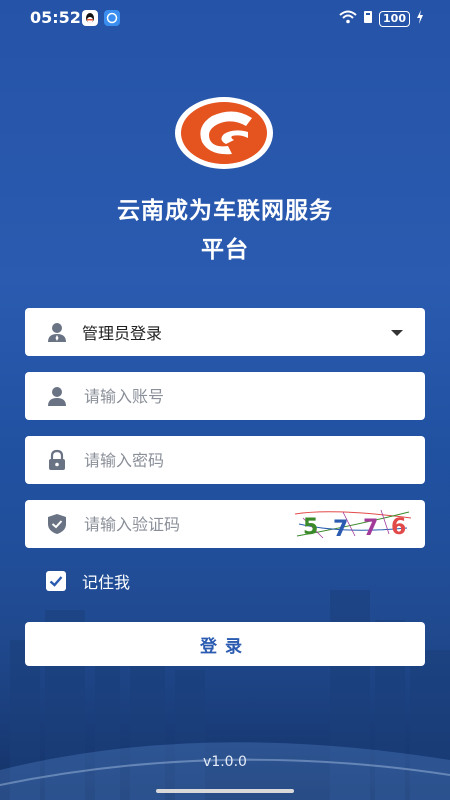  I want to click on check-icon, so click(56, 581).